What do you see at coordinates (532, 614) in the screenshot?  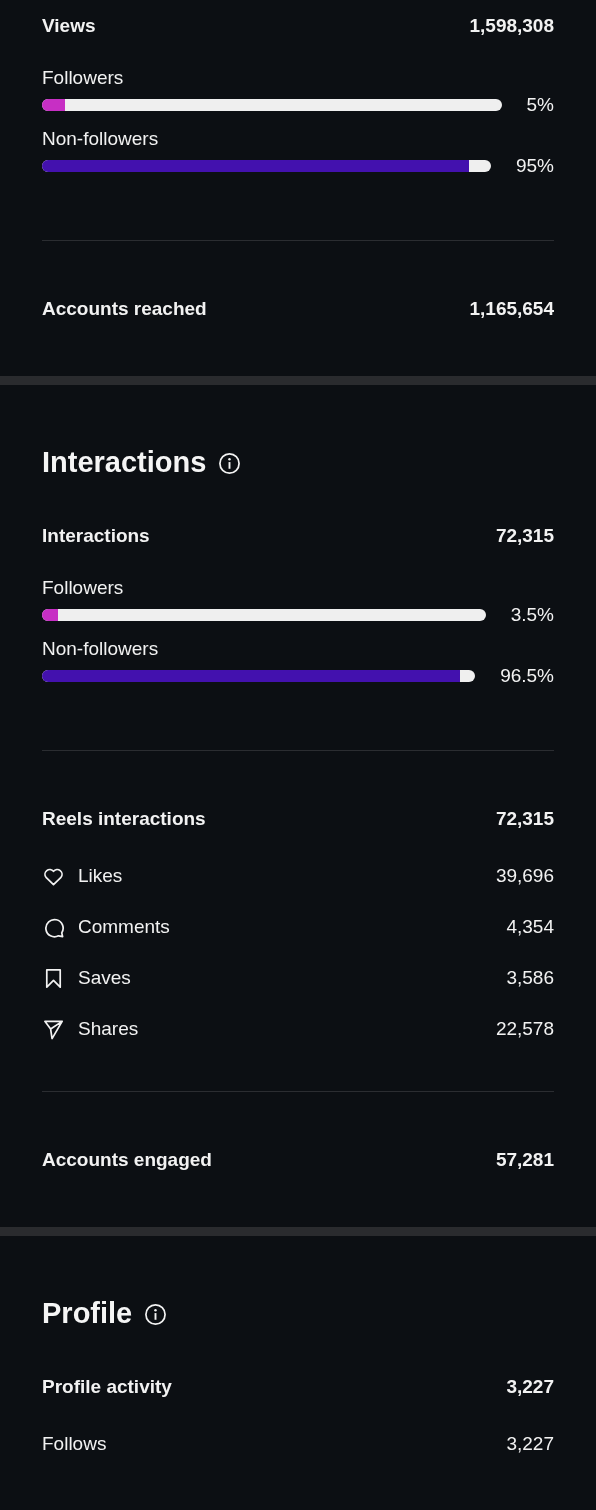 I see `metric-value: 3.5%` at bounding box center [532, 614].